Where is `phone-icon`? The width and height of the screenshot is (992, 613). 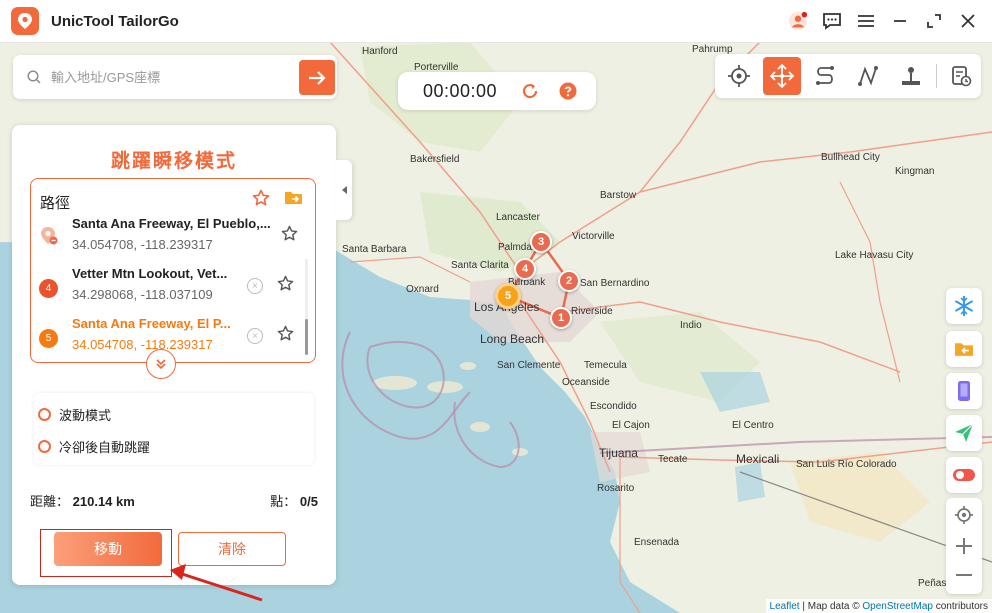 phone-icon is located at coordinates (964, 391).